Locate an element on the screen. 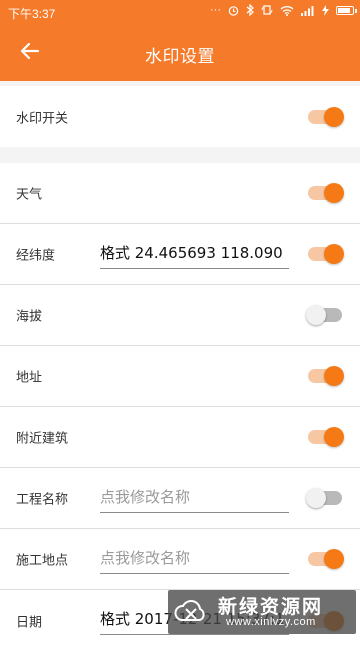 The width and height of the screenshot is (360, 651). row-nearby-building: 附近建筑 is located at coordinates (180, 437).